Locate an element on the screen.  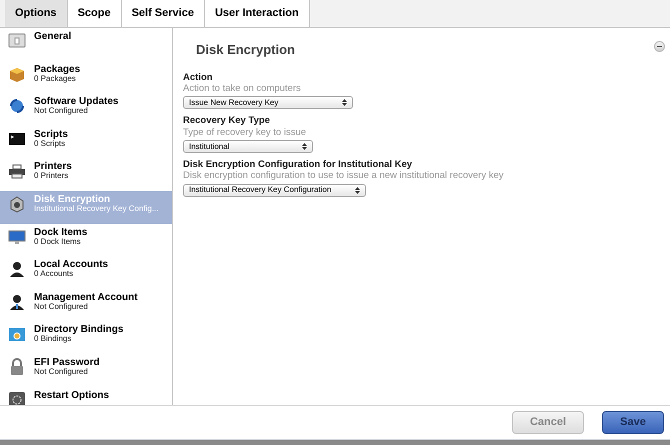
item-title: Disk Encryption is located at coordinates (73, 199).